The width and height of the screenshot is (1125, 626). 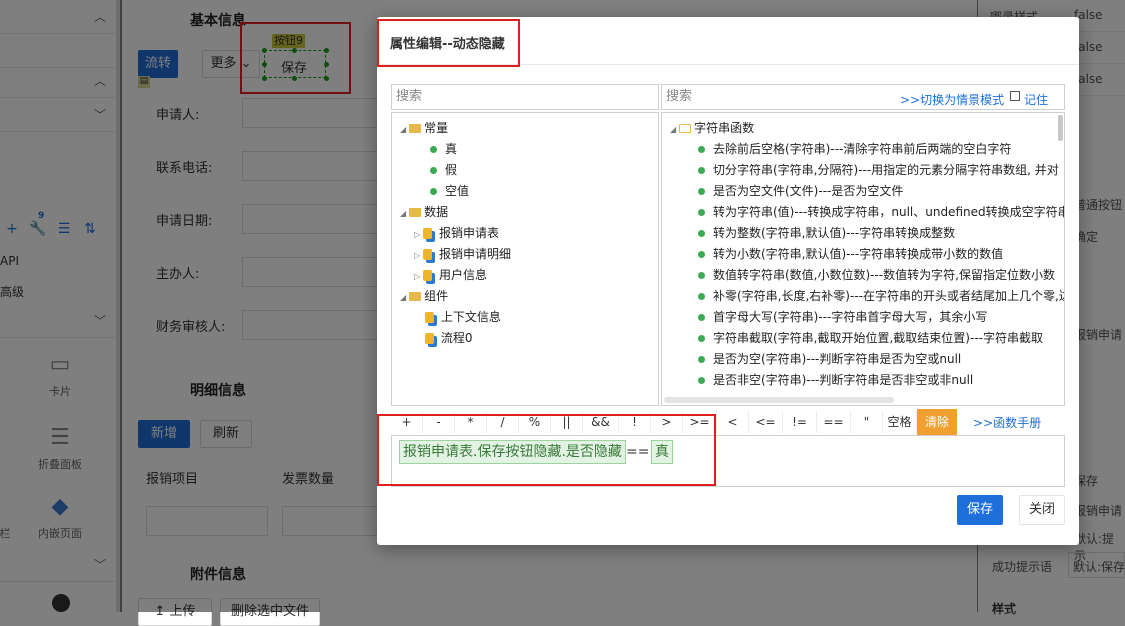 What do you see at coordinates (800, 190) in the screenshot?
I see `function-item: 是否为空文件(文件)---是否为空文件` at bounding box center [800, 190].